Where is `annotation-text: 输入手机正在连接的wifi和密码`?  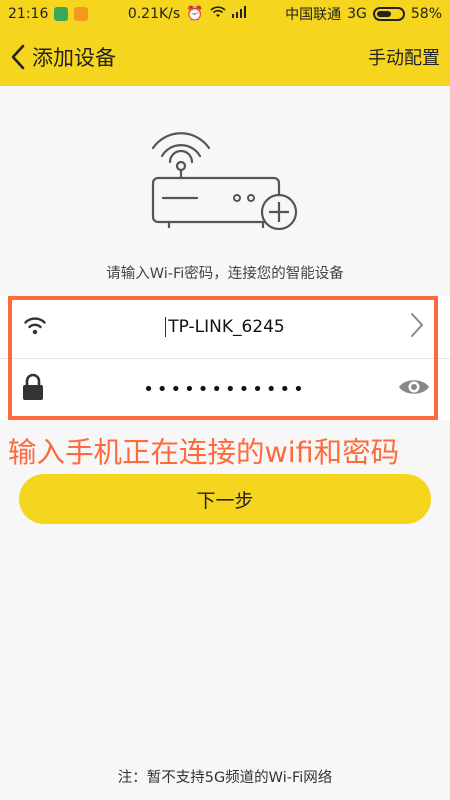 annotation-text: 输入手机正在连接的wifi和密码 is located at coordinates (204, 452).